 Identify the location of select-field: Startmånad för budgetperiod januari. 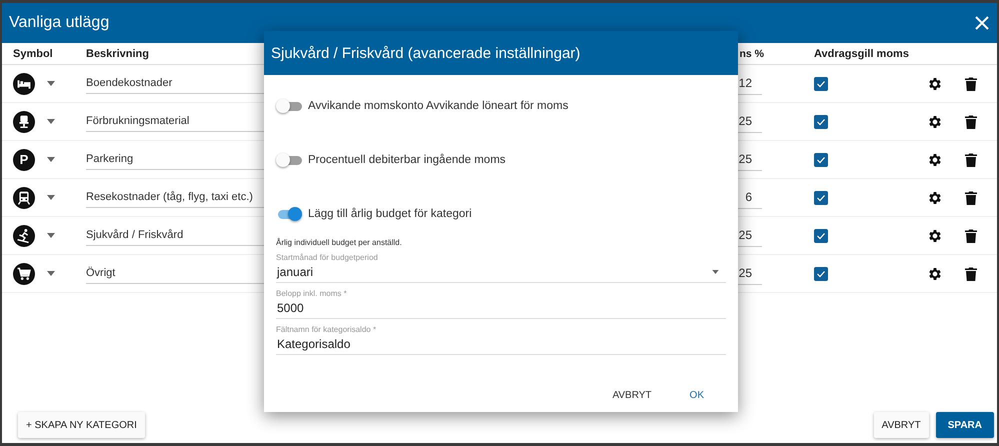
(501, 268).